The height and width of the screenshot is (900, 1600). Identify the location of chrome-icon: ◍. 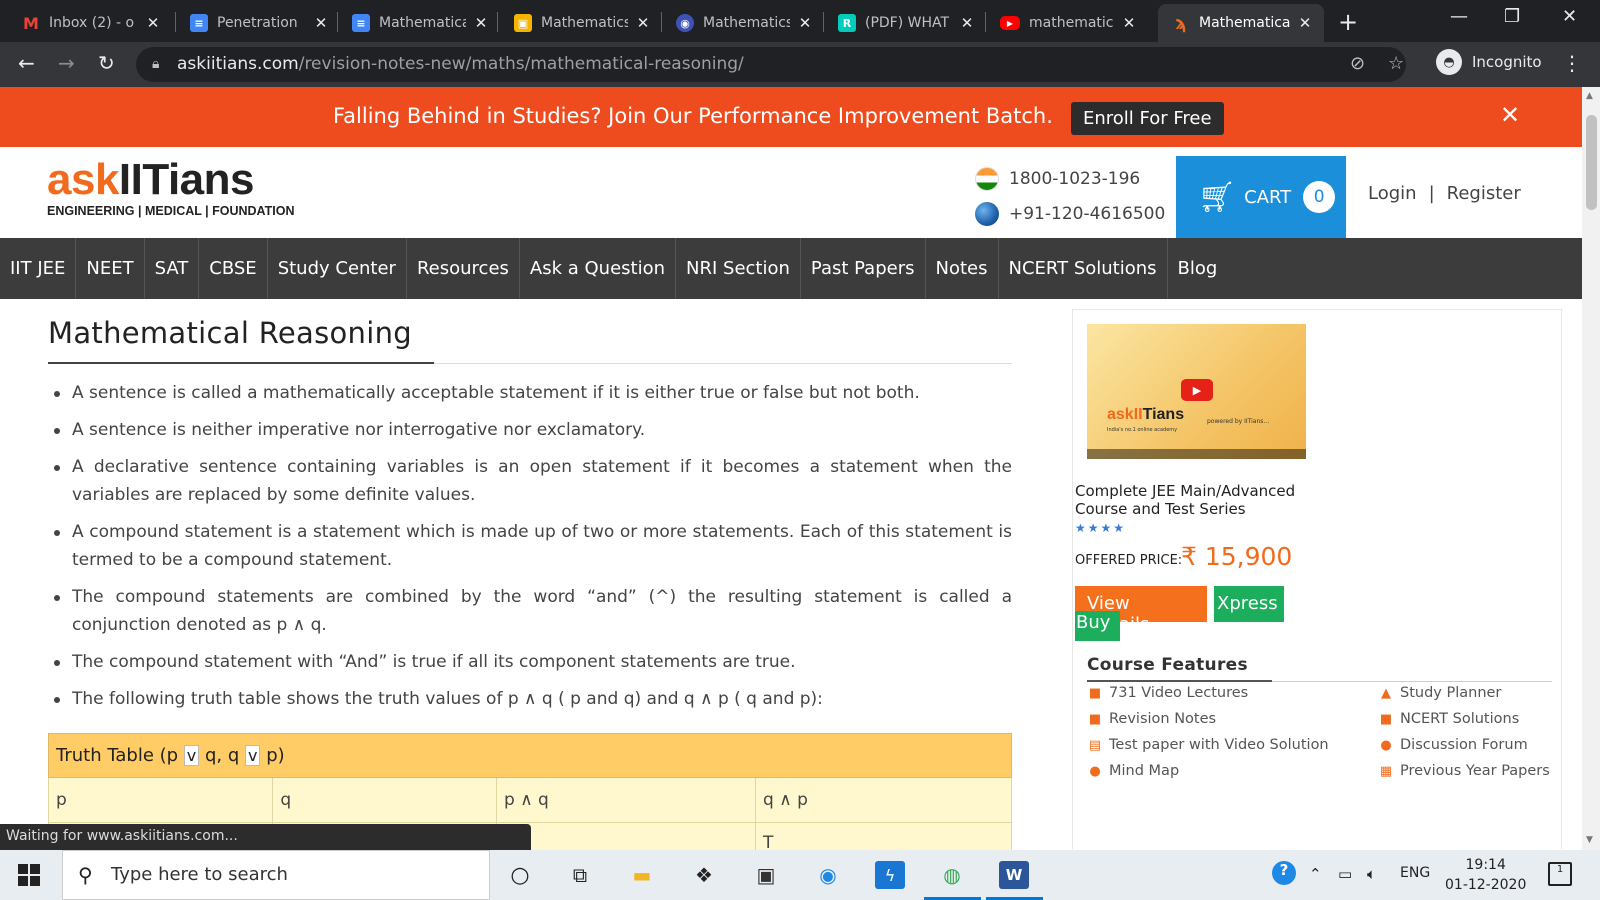
(952, 875).